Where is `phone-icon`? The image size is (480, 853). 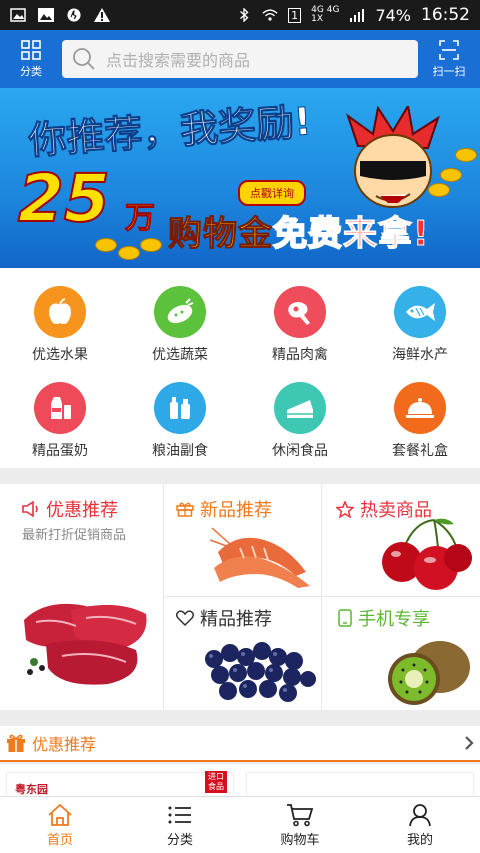
phone-icon is located at coordinates (345, 618).